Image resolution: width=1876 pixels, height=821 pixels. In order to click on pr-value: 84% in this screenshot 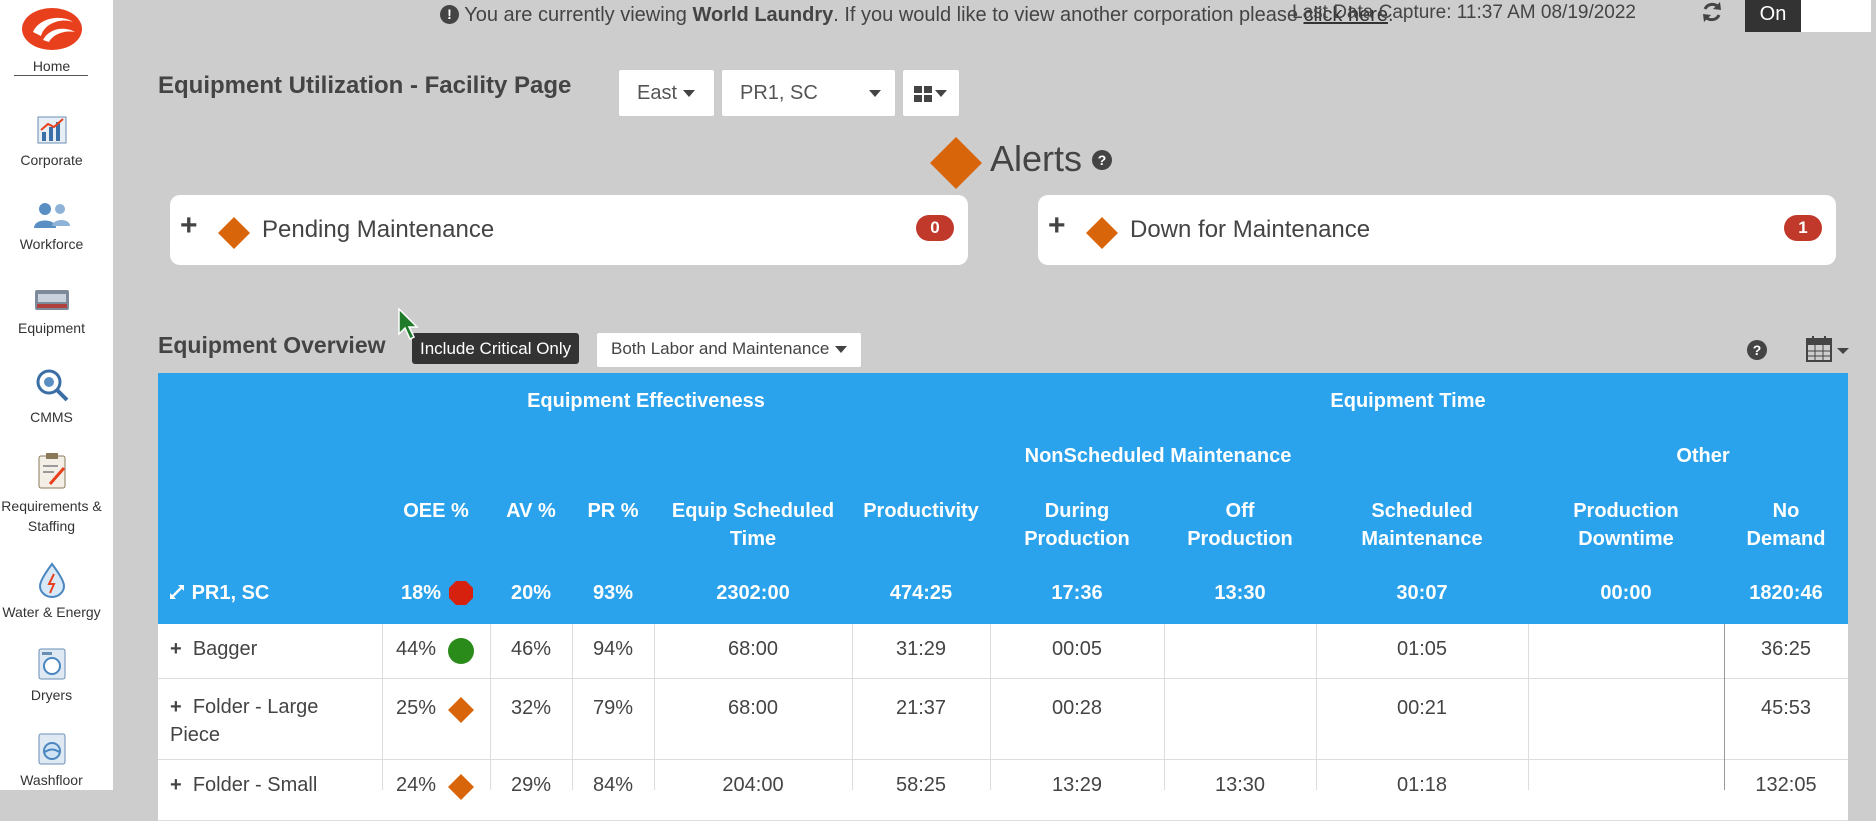, I will do `click(613, 785)`.